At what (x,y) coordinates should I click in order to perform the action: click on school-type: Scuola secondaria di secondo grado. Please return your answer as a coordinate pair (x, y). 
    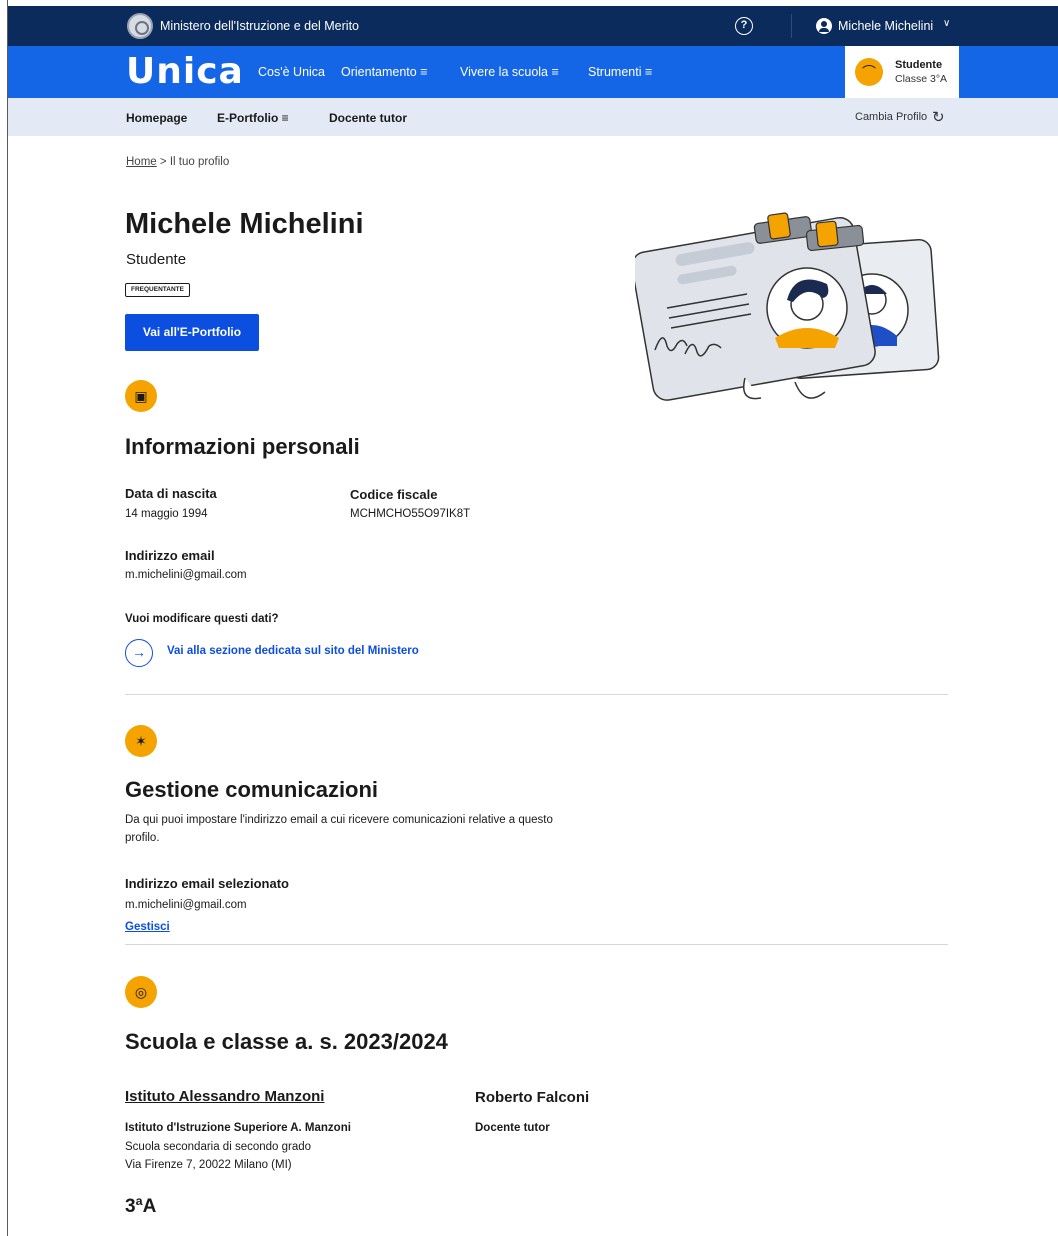
    Looking at the image, I should click on (218, 1147).